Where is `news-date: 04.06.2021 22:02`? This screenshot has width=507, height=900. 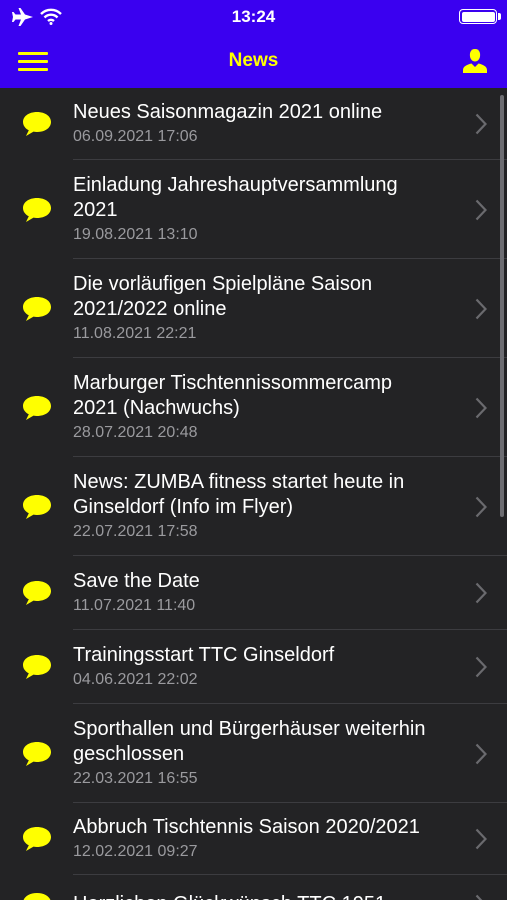
news-date: 04.06.2021 22:02 is located at coordinates (135, 679).